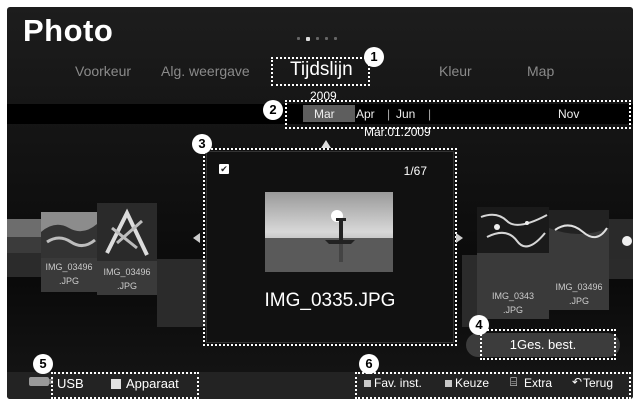 The width and height of the screenshot is (640, 401). I want to click on scroll-left-arrow-icon, so click(196, 238).